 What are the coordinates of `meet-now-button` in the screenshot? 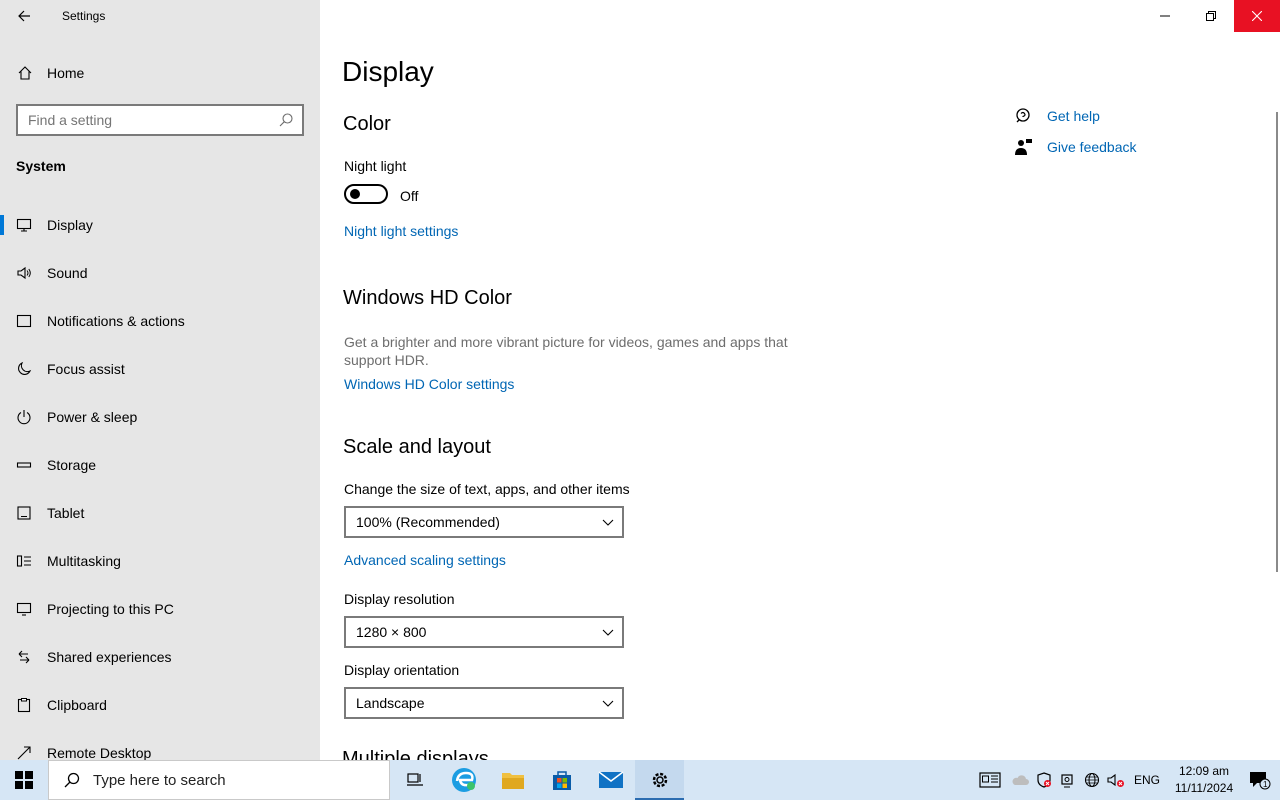 It's located at (1068, 780).